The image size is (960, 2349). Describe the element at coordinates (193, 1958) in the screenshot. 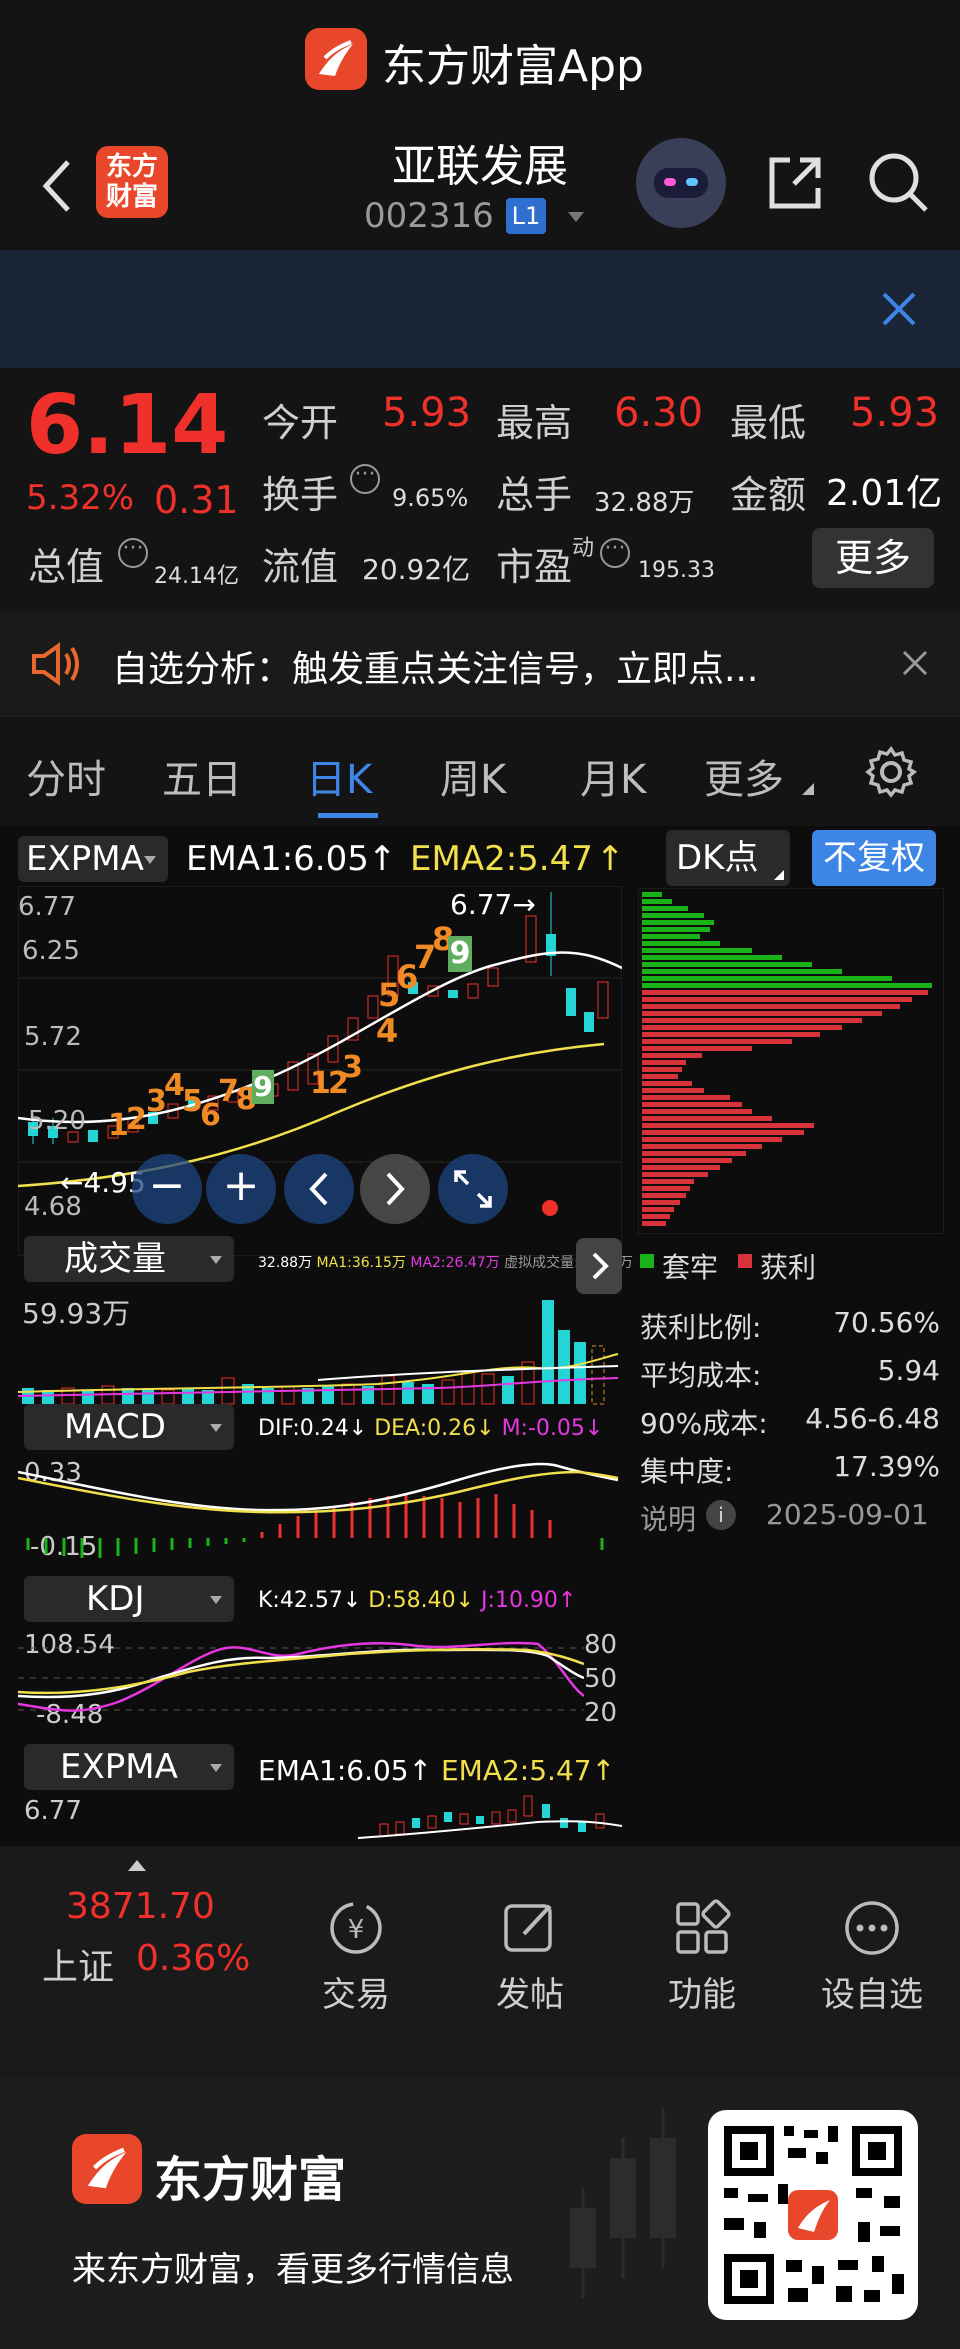

I see `index-percent: 0.36%` at that location.